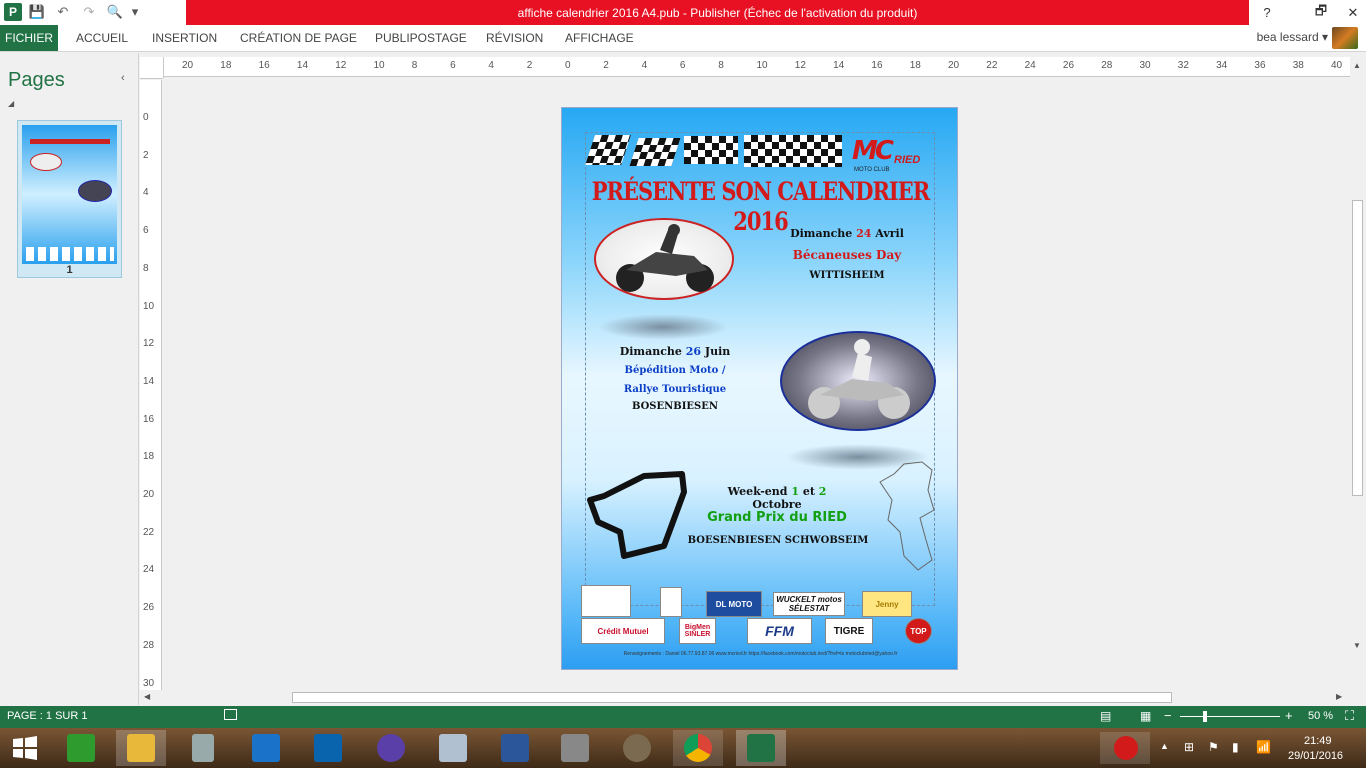 The height and width of the screenshot is (768, 1366). I want to click on ruler-tick-label: 2, so click(606, 65).